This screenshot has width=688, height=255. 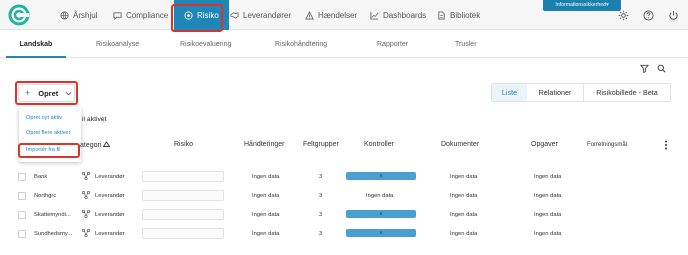 What do you see at coordinates (379, 144) in the screenshot?
I see `header-kontroller: Kontroller` at bounding box center [379, 144].